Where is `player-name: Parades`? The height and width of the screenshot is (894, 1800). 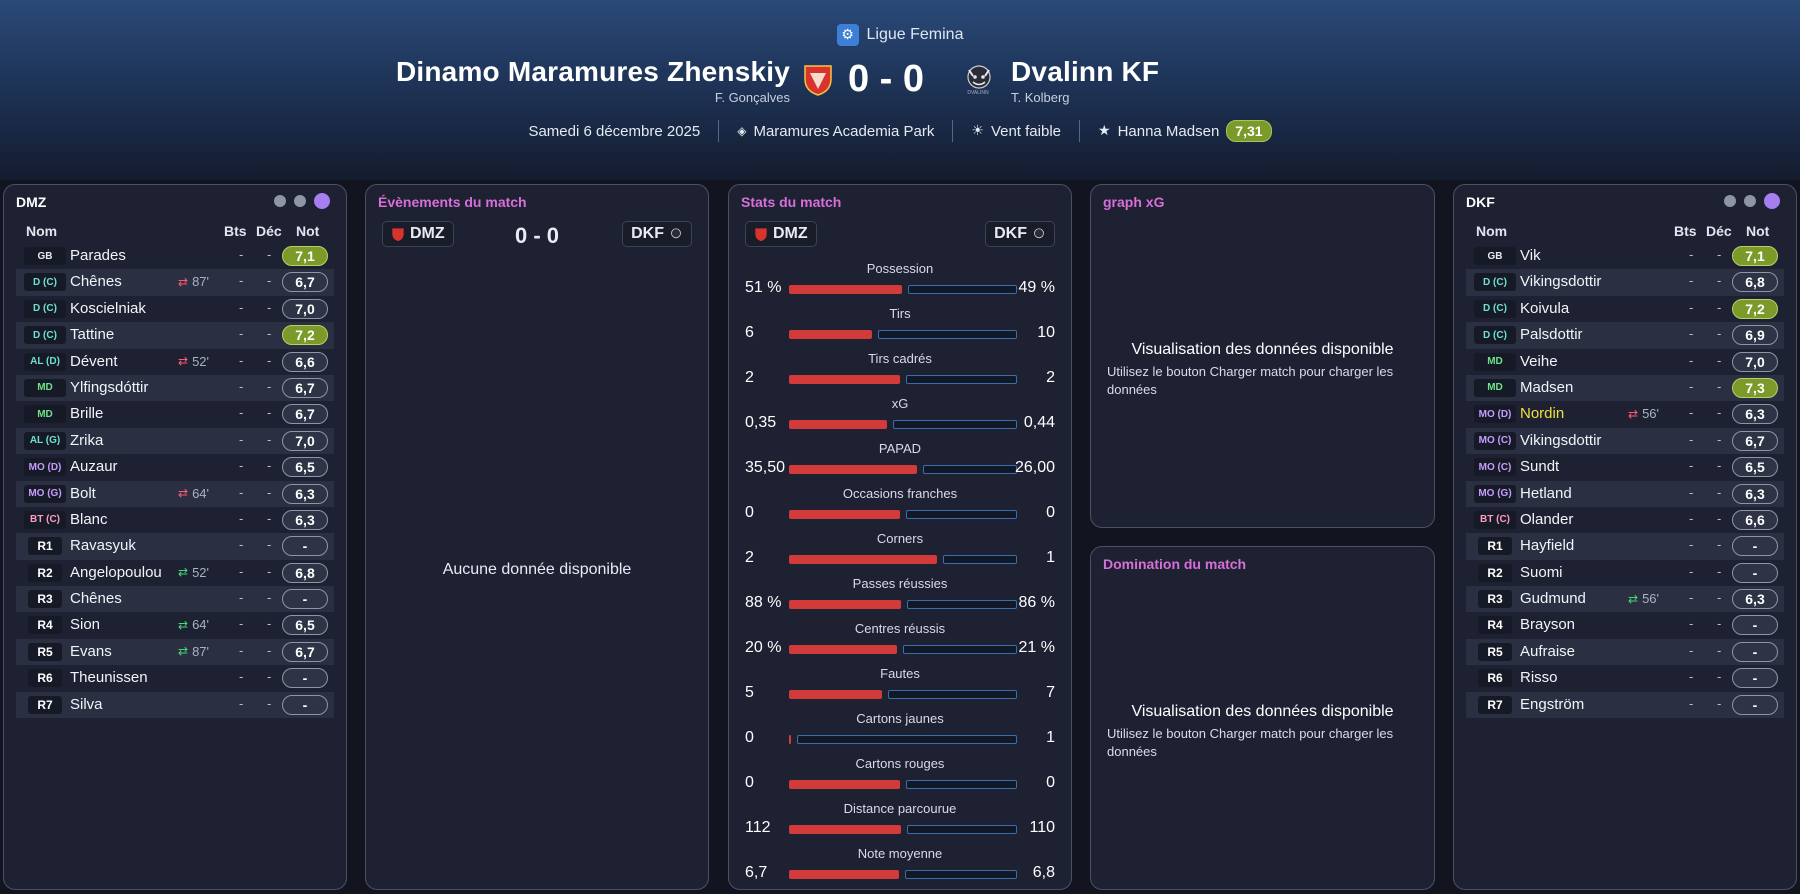 player-name: Parades is located at coordinates (98, 255).